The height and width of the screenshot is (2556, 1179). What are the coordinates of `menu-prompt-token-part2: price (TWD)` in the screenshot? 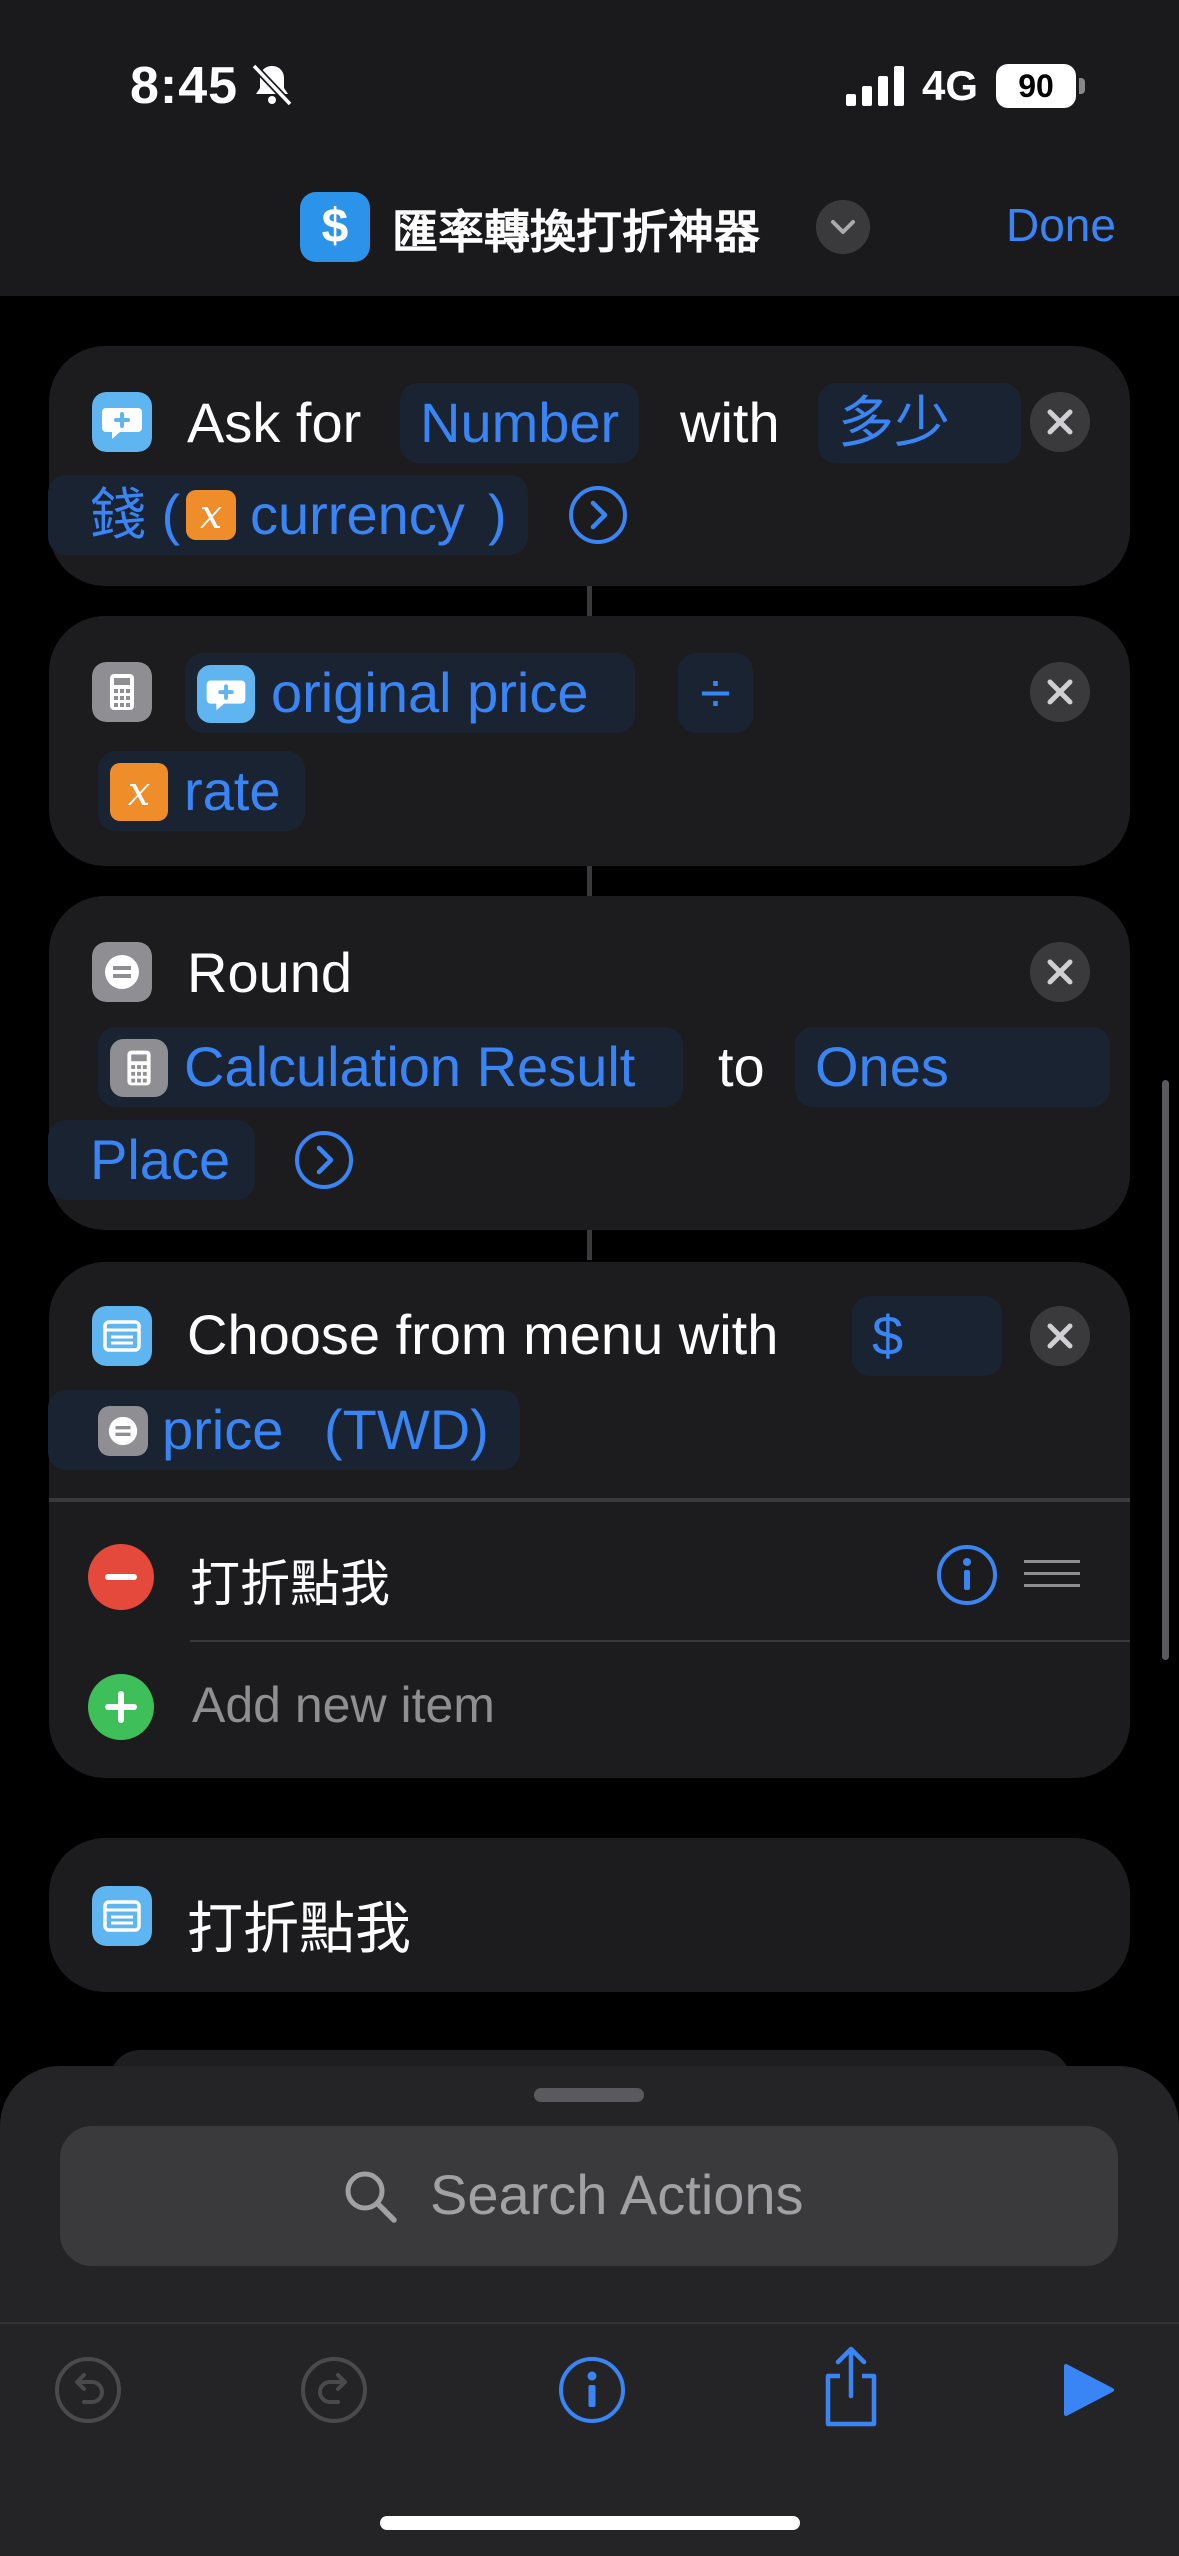 It's located at (284, 1430).